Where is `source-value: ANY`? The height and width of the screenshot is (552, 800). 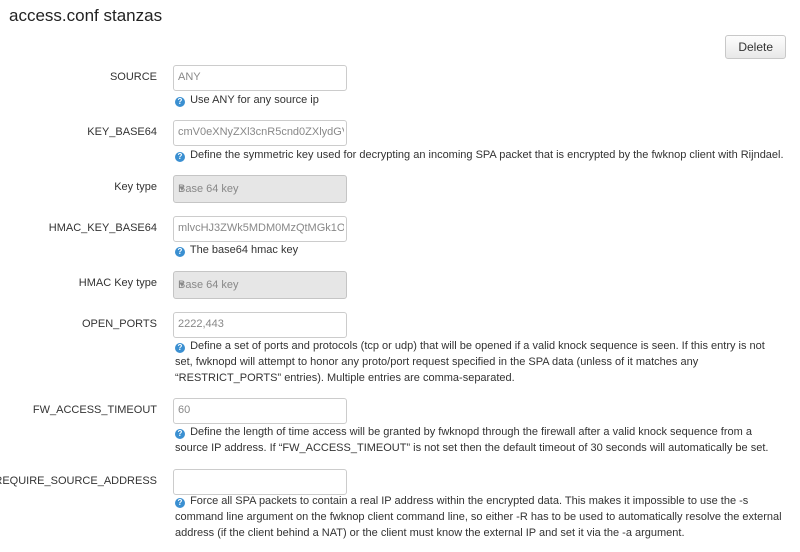
source-value: ANY is located at coordinates (189, 77).